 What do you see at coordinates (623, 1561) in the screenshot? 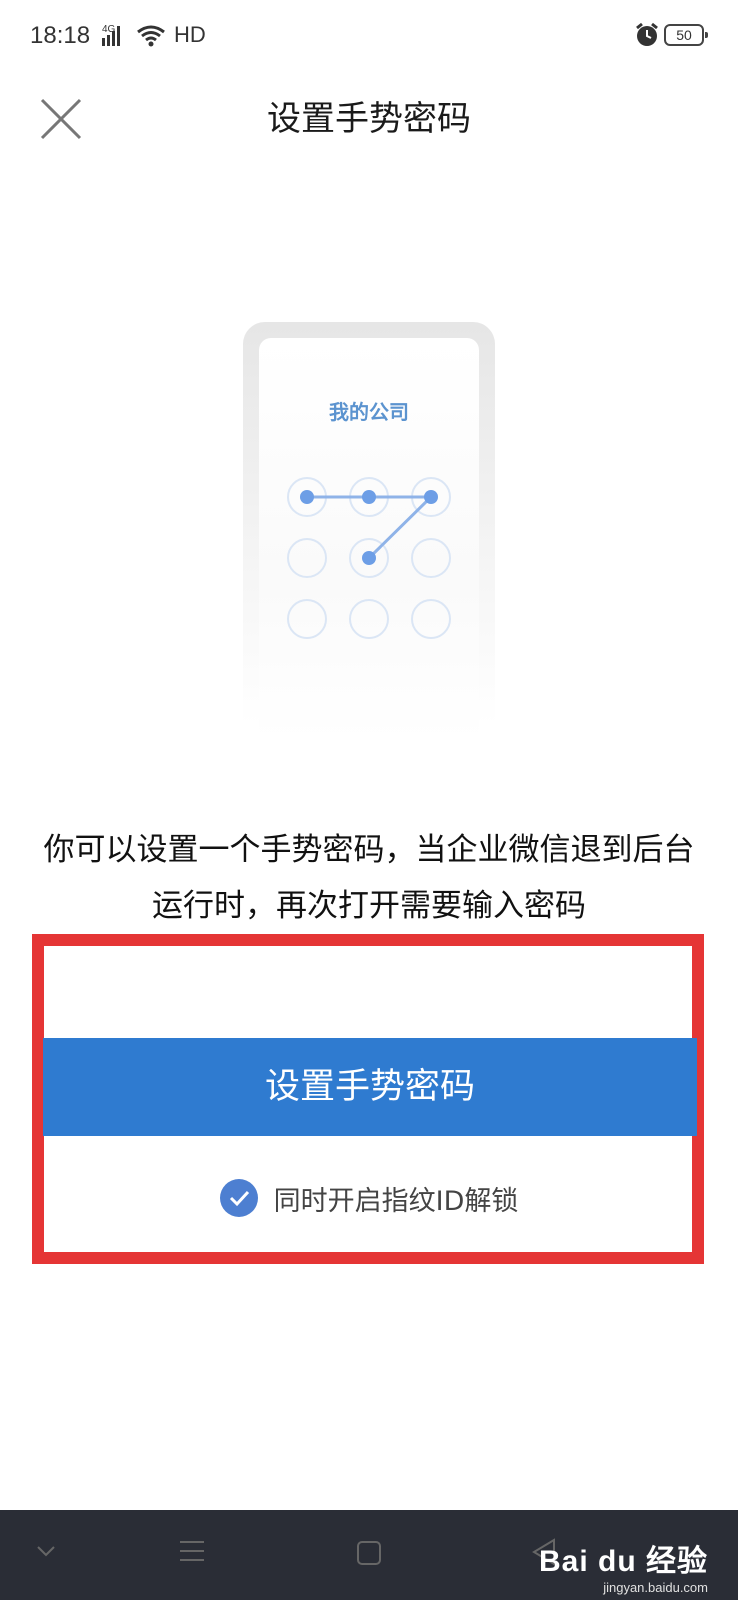
I see `watermark-brand: Bai du 经验` at bounding box center [623, 1561].